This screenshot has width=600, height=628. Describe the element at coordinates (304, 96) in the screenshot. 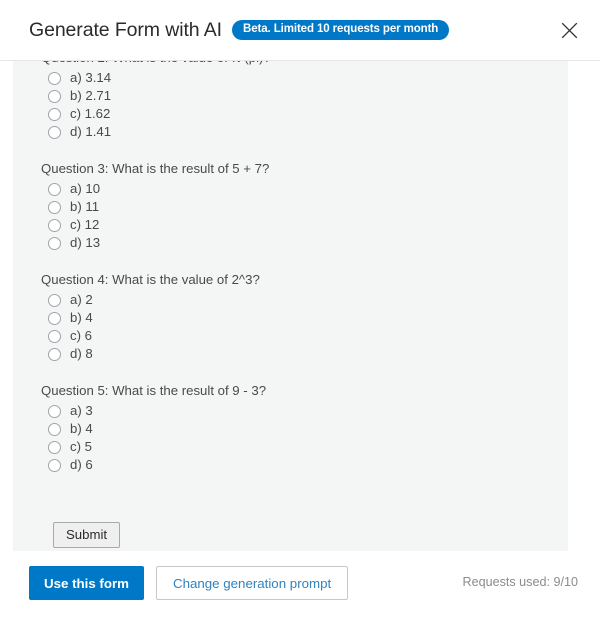

I see `option-row: b) 2.71` at that location.